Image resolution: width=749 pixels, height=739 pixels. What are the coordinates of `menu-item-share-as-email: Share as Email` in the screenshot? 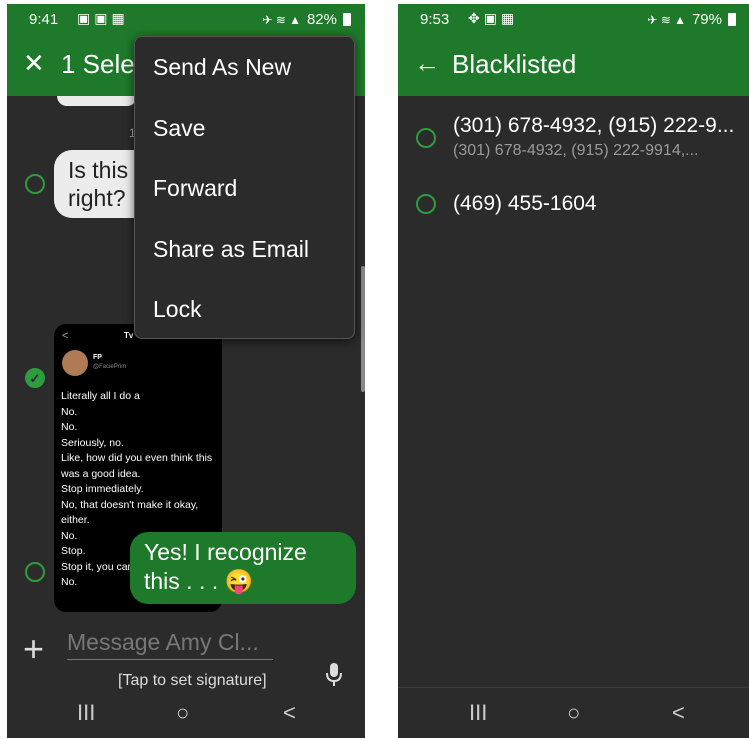 It's located at (231, 249).